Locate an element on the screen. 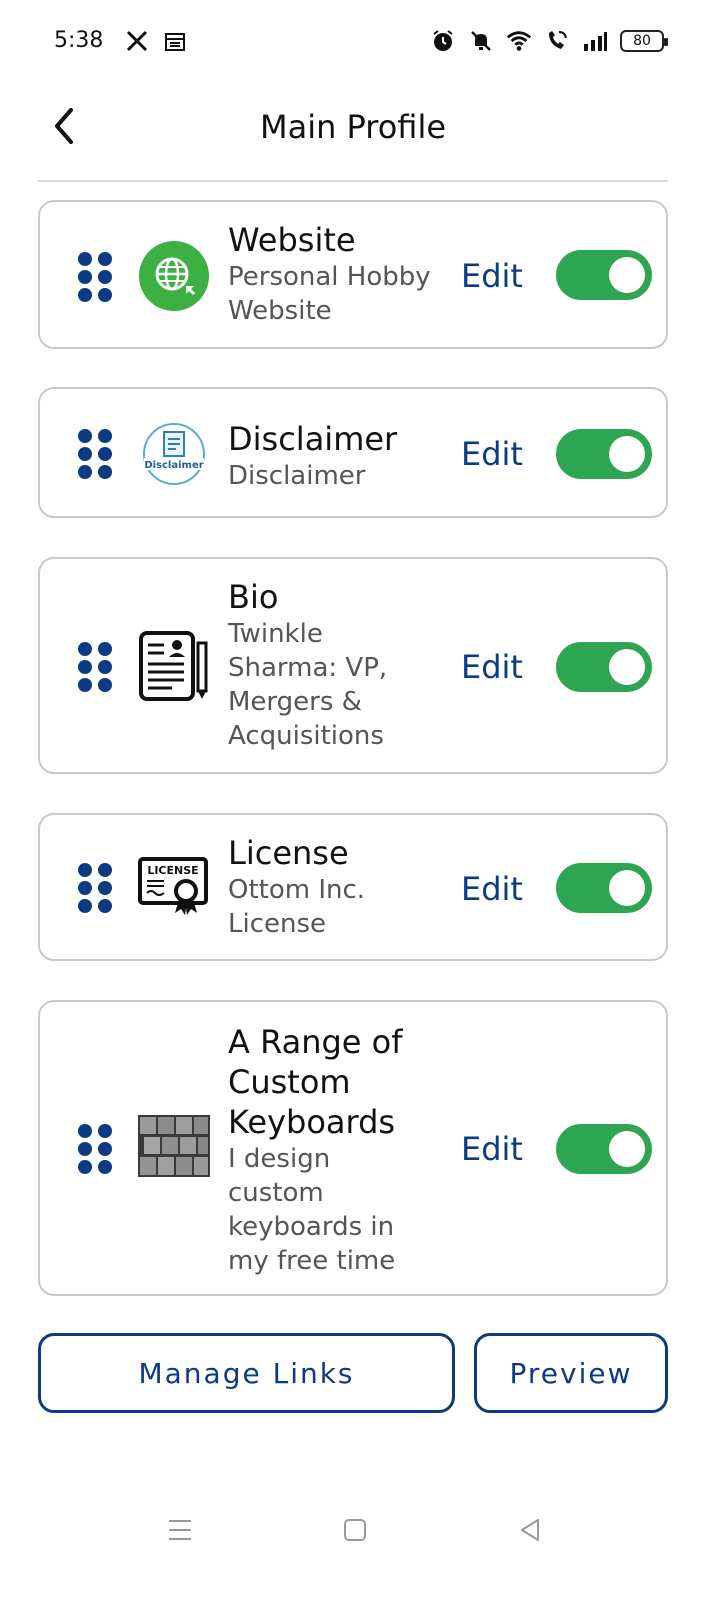  wifi-call-icon is located at coordinates (557, 41).